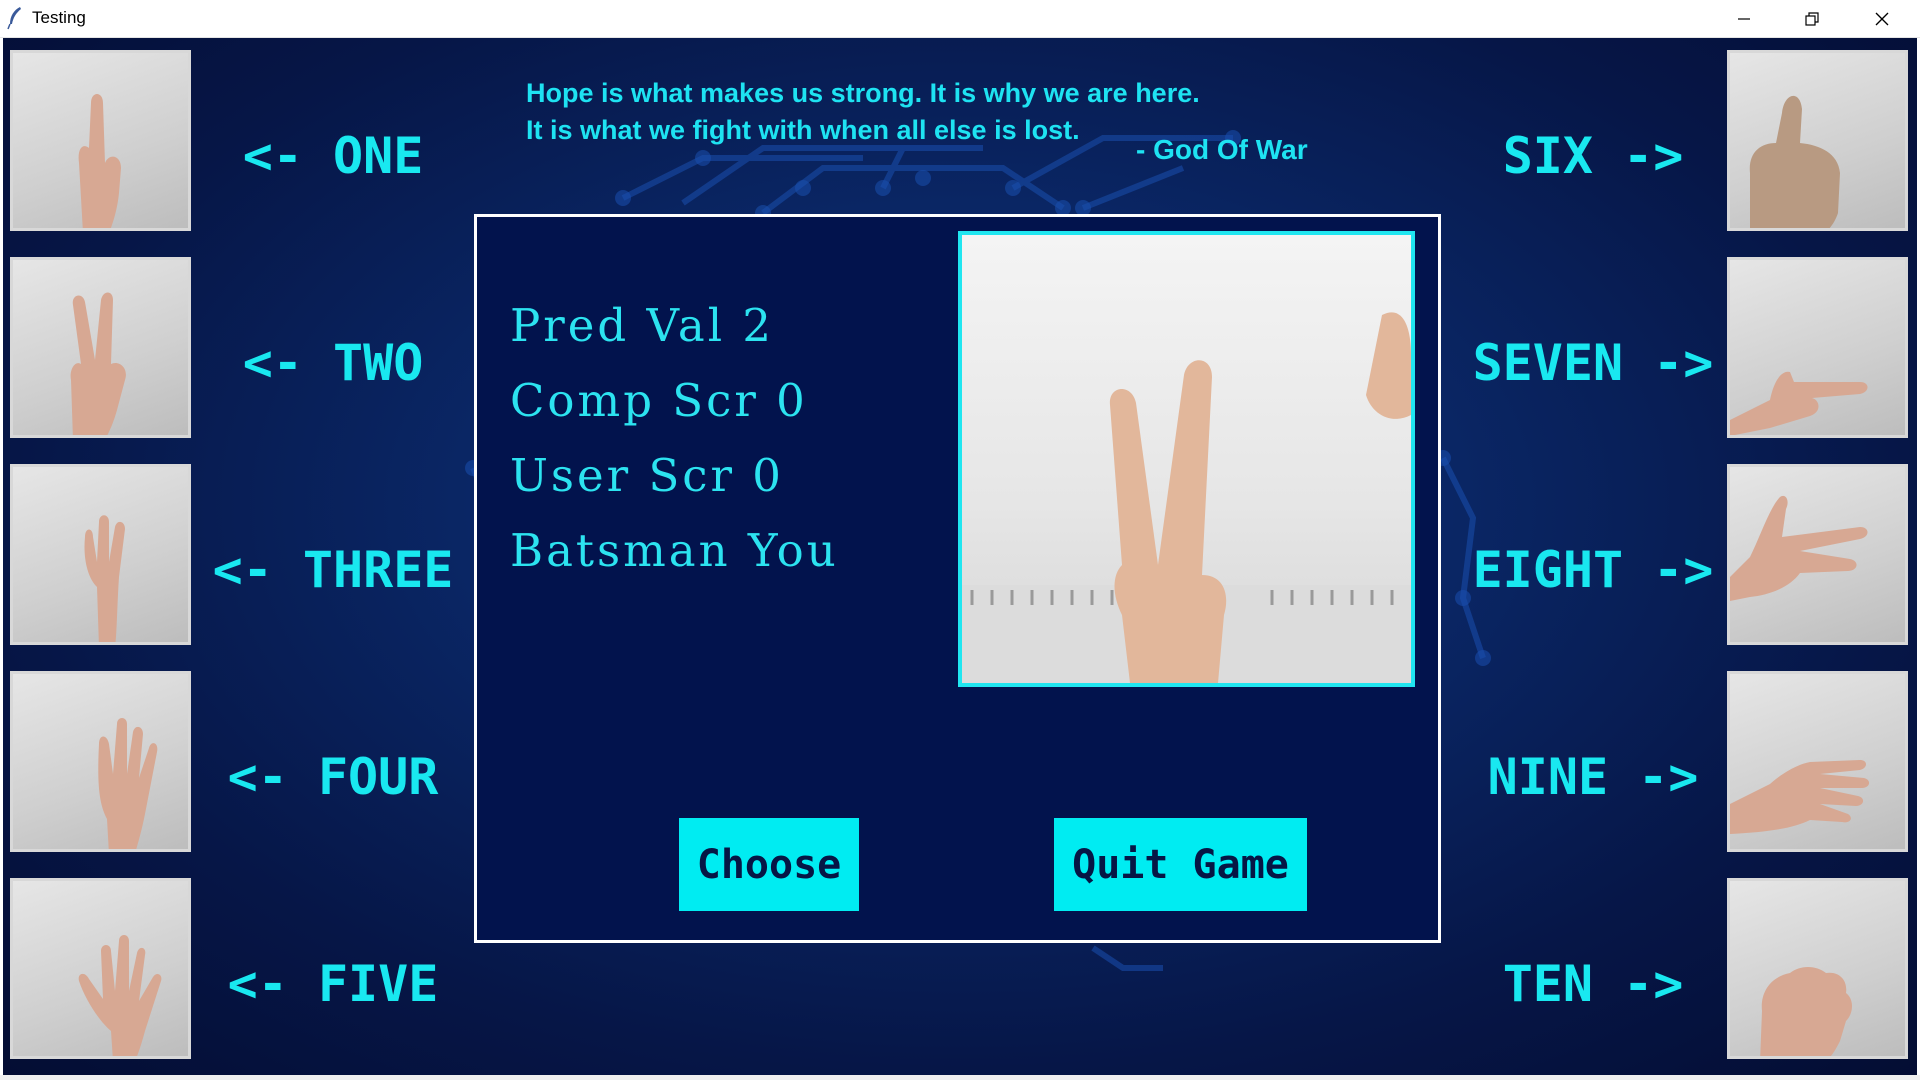  I want to click on restore-icon, so click(1812, 18).